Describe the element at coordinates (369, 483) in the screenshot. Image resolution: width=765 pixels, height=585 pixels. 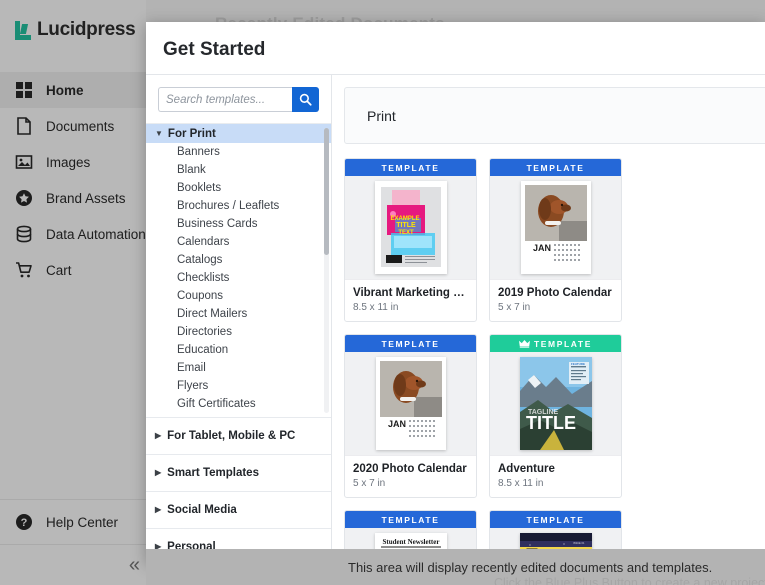
I see `template-size: 5 x 7 in` at that location.